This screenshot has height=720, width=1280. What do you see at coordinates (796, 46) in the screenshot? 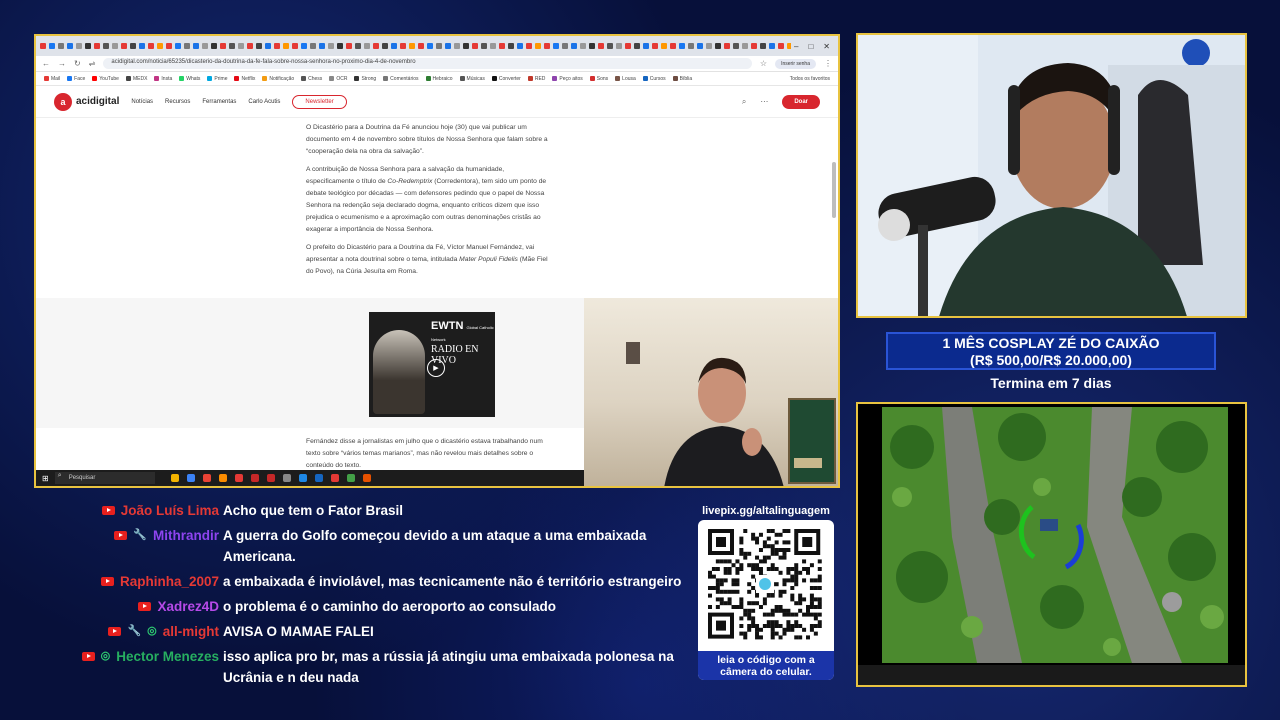
I see `minimize-icon: –` at bounding box center [796, 46].